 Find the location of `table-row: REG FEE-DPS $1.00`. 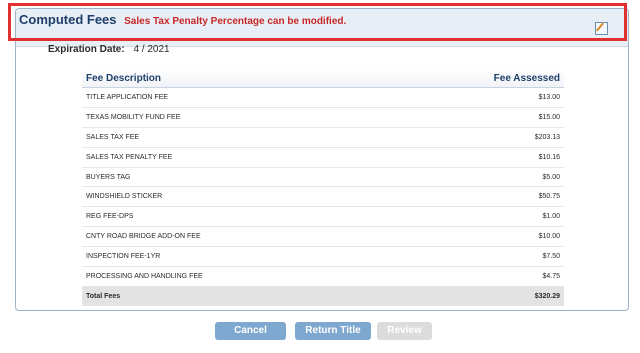

table-row: REG FEE-DPS $1.00 is located at coordinates (323, 217).